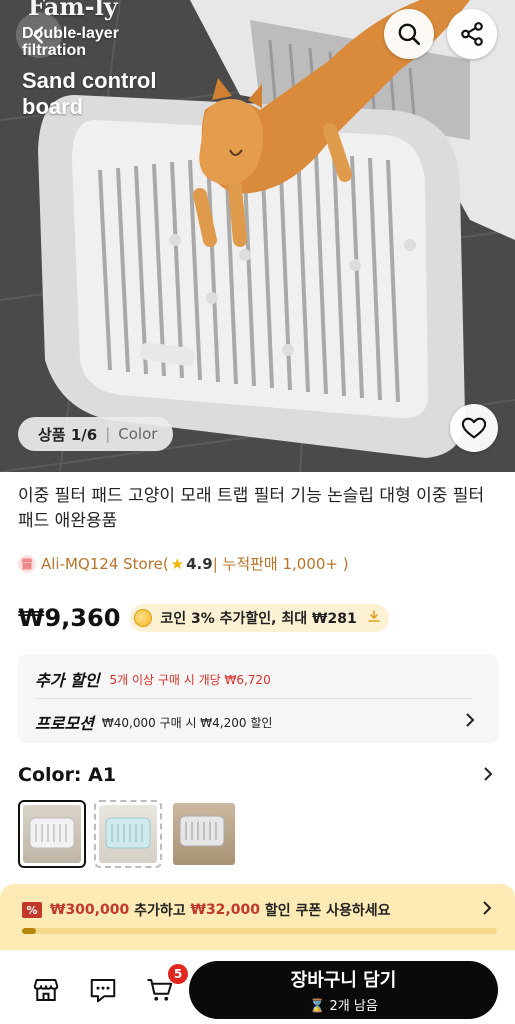 The height and width of the screenshot is (1024, 515). What do you see at coordinates (187, 722) in the screenshot?
I see `promotion-value: ₩40,000 구매 시 ₩4,200 할인` at bounding box center [187, 722].